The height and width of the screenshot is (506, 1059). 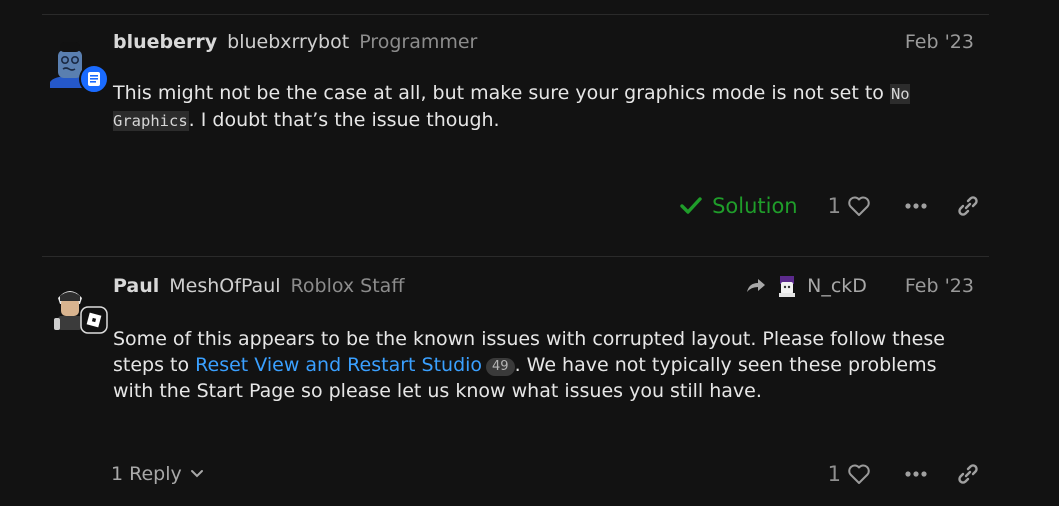 I want to click on post-actions: Solution 1, so click(x=829, y=206).